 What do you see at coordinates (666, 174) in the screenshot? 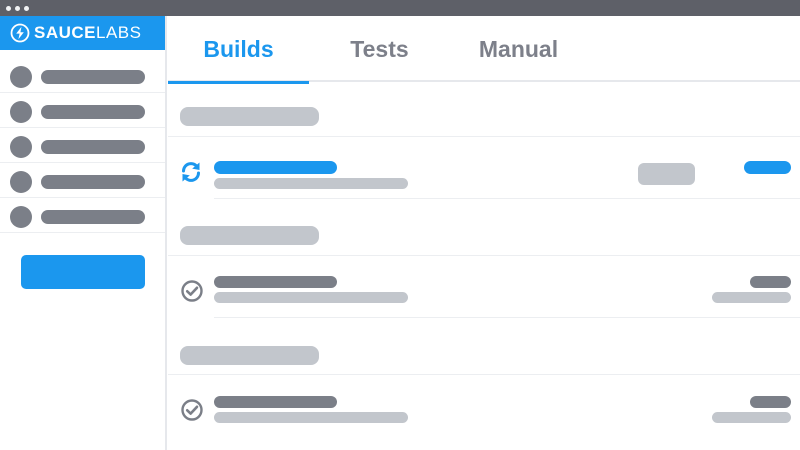
I see `status-badge` at bounding box center [666, 174].